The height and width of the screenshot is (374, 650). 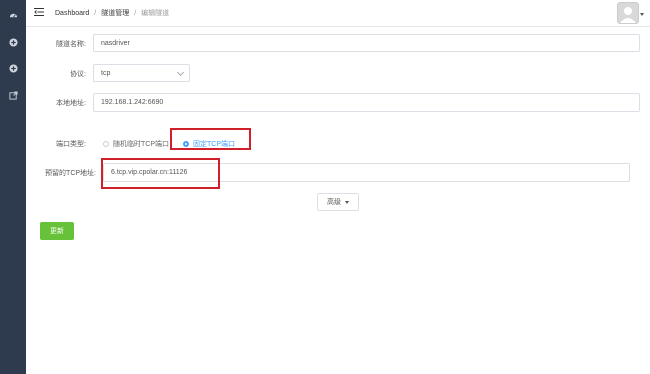 What do you see at coordinates (78, 74) in the screenshot?
I see `protocol-label: 协议:` at bounding box center [78, 74].